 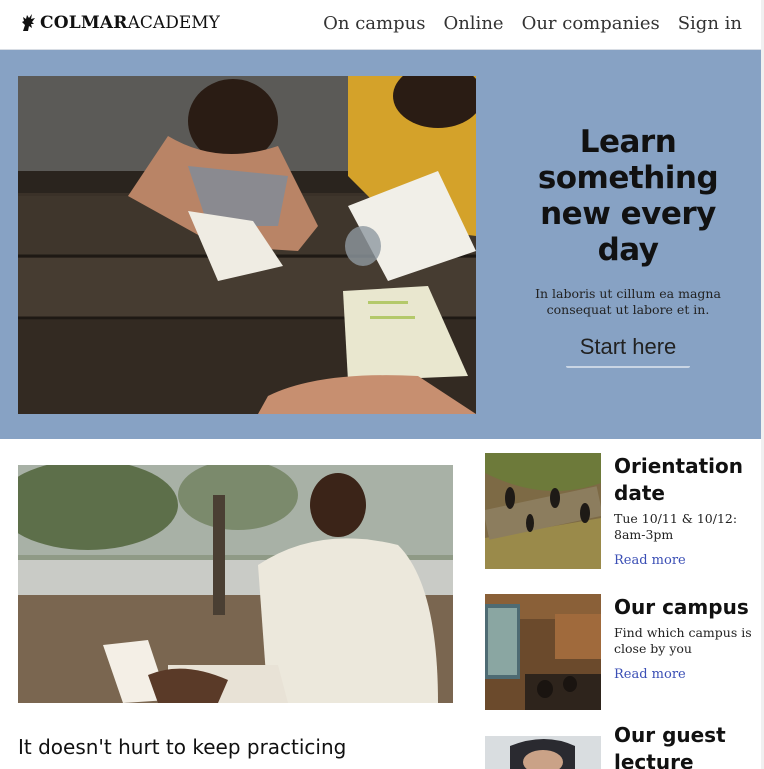 What do you see at coordinates (676, 526) in the screenshot?
I see `card-text: Tue 10/11 & 10/12: 8am-3pm` at bounding box center [676, 526].